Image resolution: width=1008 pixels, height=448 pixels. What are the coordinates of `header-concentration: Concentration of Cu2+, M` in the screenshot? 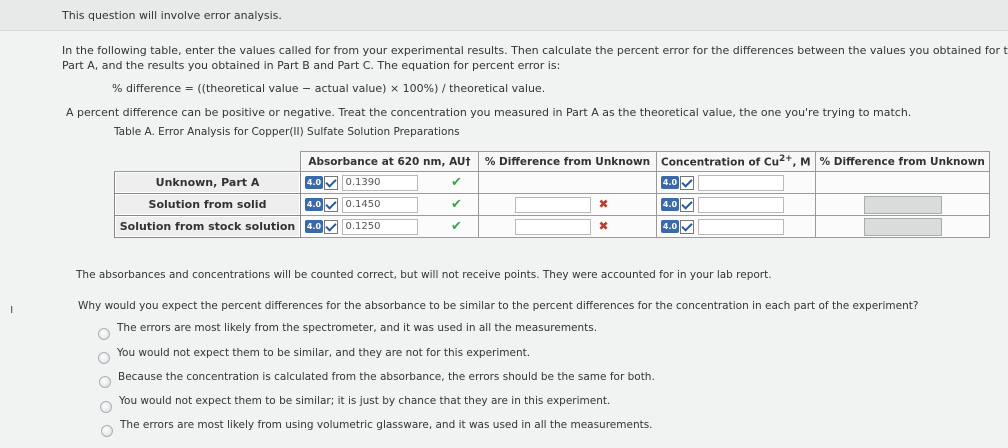 It's located at (736, 161).